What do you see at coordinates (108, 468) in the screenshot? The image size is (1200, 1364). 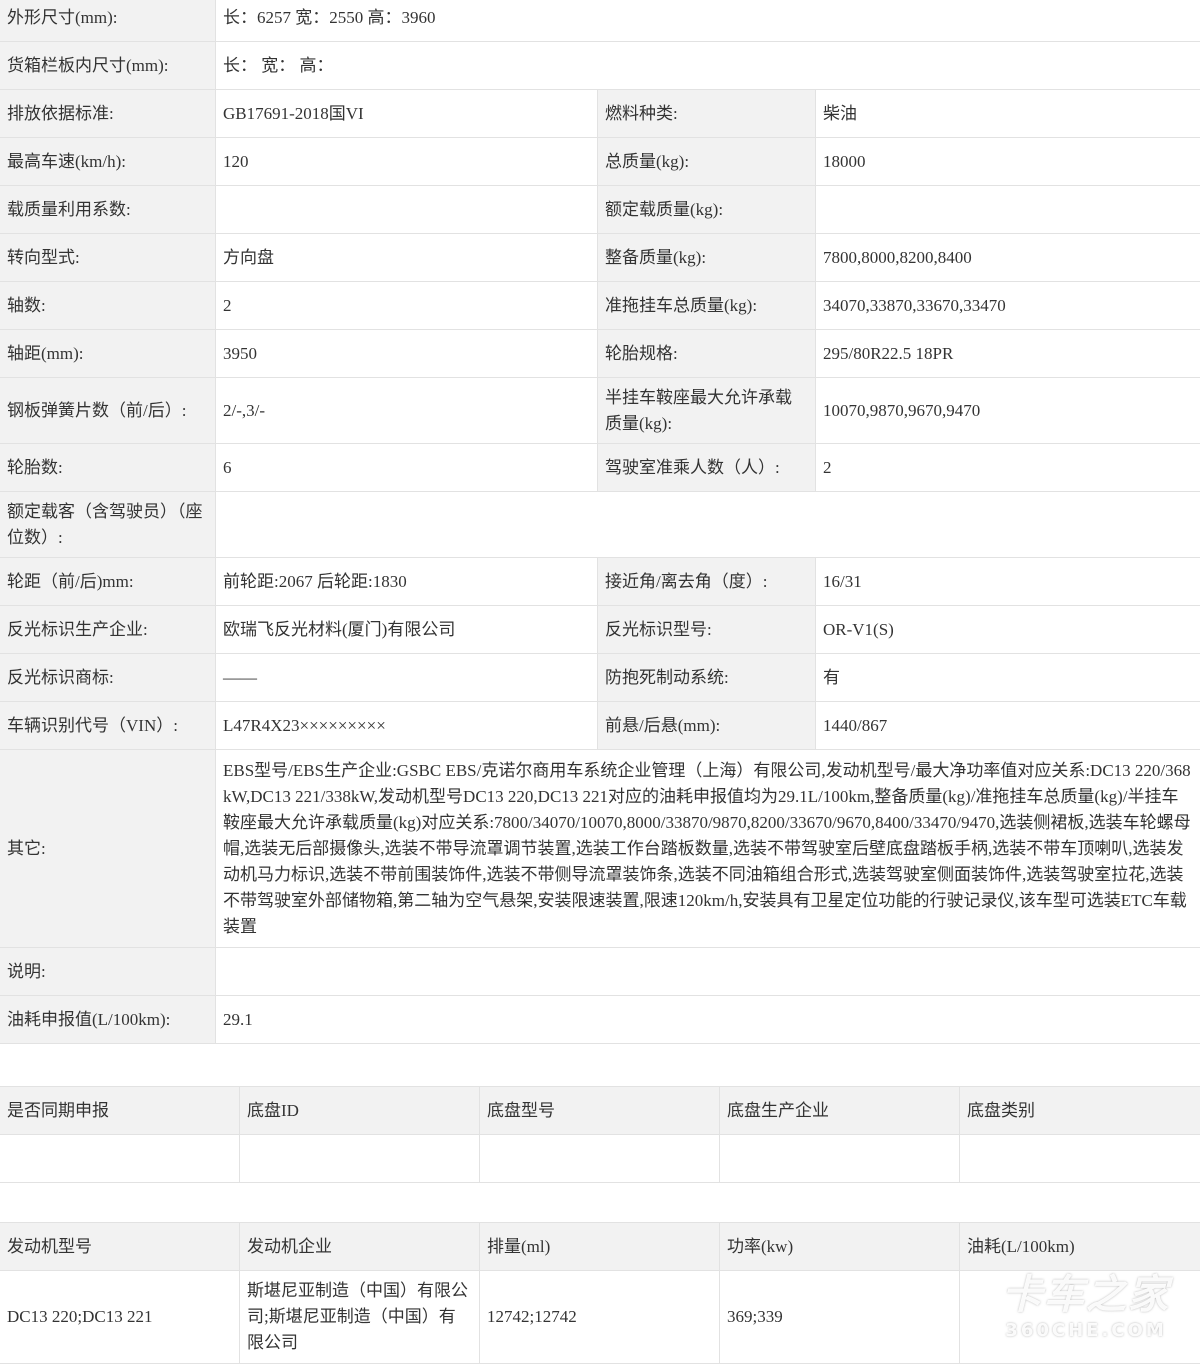 I see `spec-label: 轮胎数:` at bounding box center [108, 468].